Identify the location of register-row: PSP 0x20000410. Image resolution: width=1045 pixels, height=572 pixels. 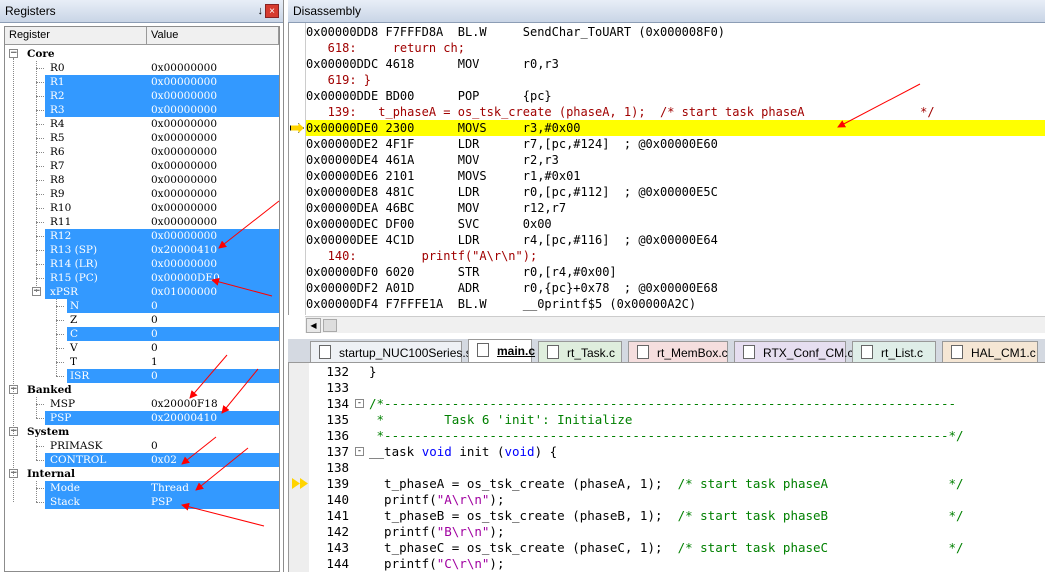
(142, 418).